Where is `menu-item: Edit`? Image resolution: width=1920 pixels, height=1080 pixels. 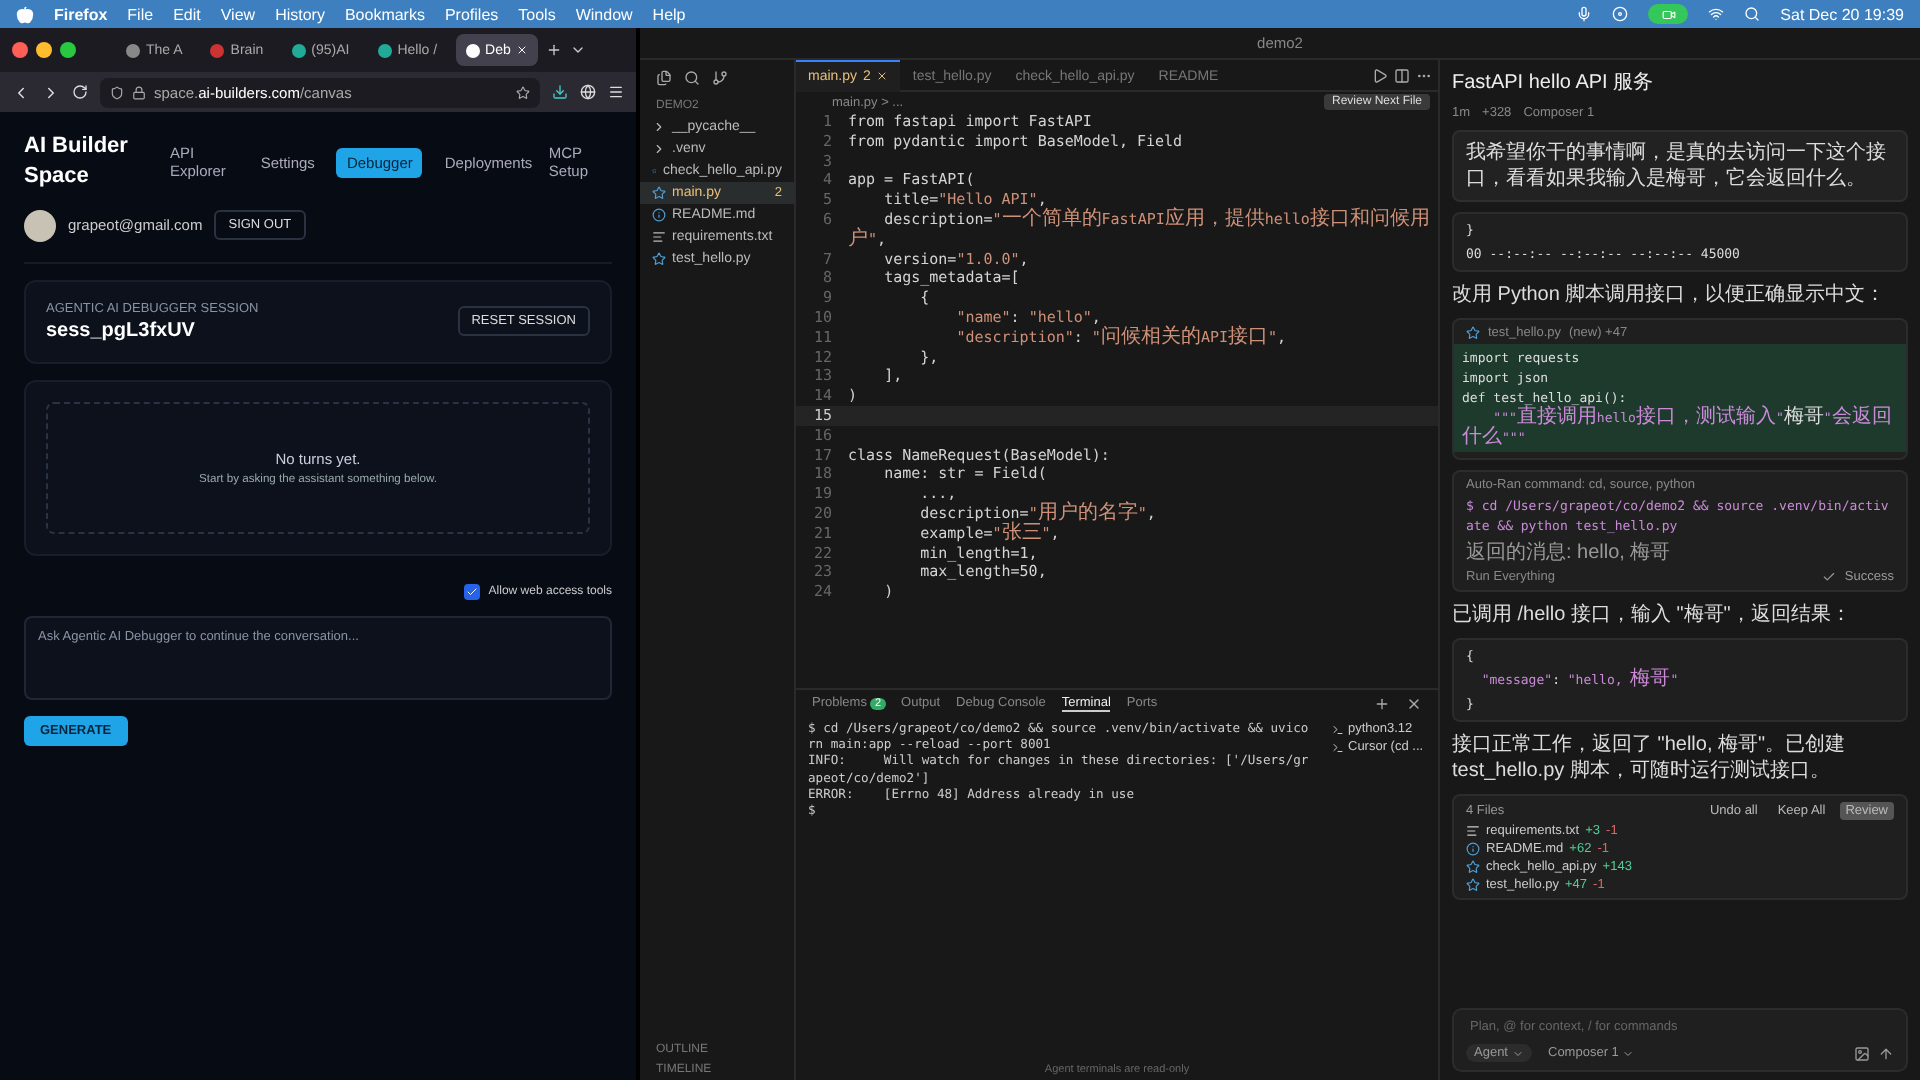
menu-item: Edit is located at coordinates (187, 14).